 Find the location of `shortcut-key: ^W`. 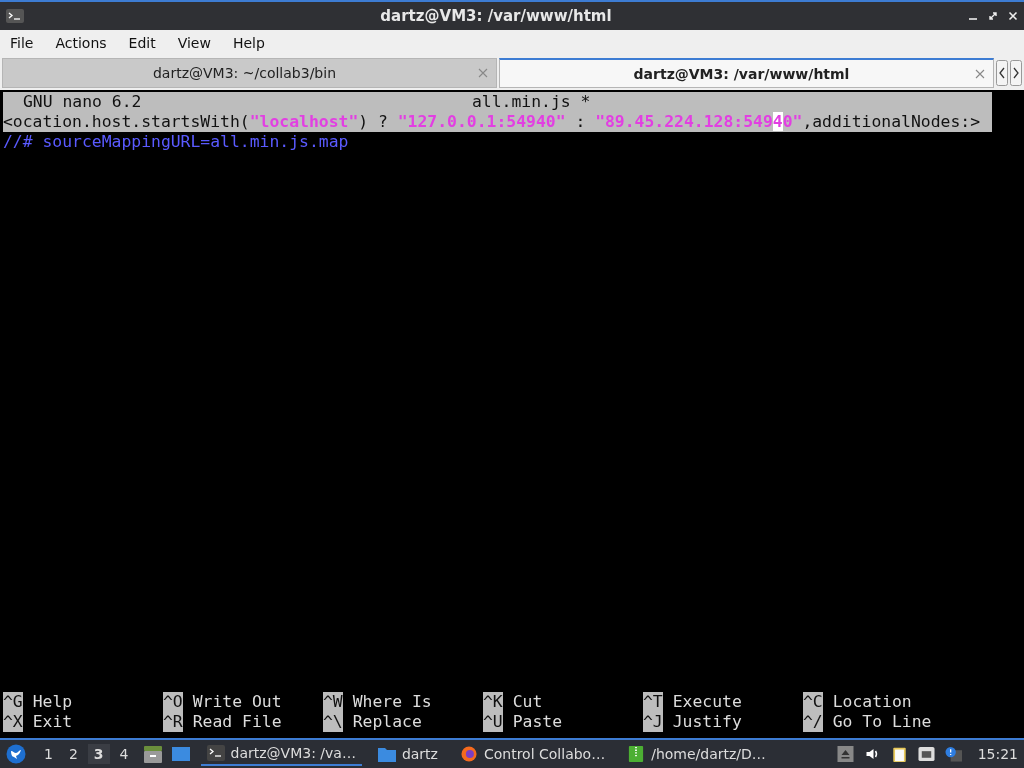

shortcut-key: ^W is located at coordinates (333, 702).